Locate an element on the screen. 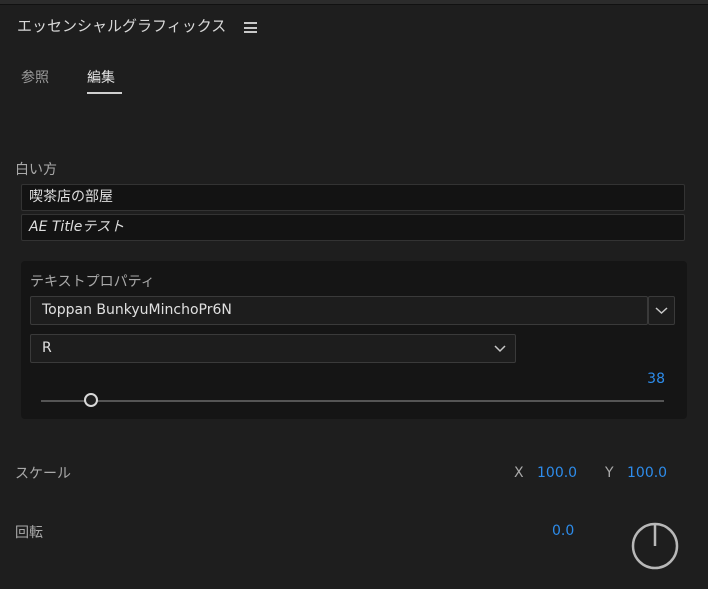  hamburger-menu-icon is located at coordinates (250, 27).